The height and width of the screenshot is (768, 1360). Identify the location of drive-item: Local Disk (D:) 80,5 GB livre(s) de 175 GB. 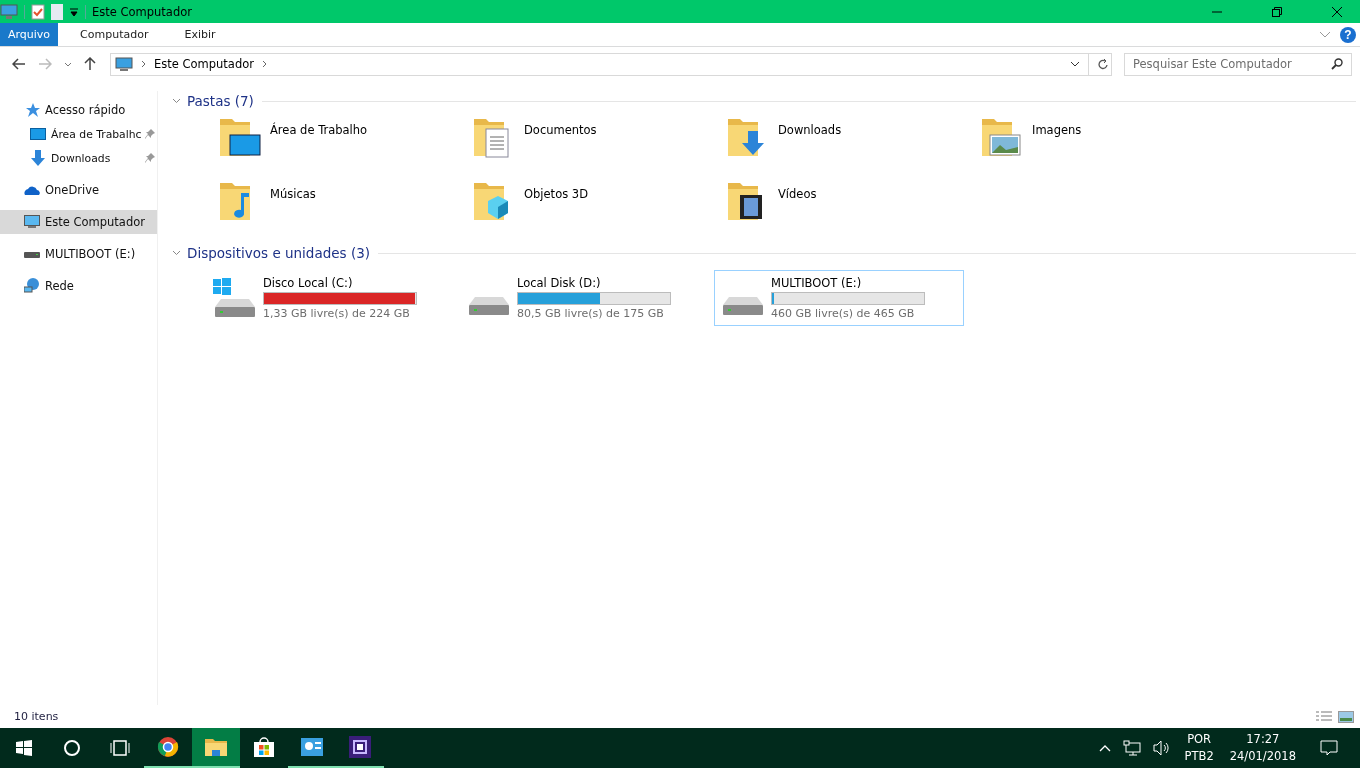
(585, 298).